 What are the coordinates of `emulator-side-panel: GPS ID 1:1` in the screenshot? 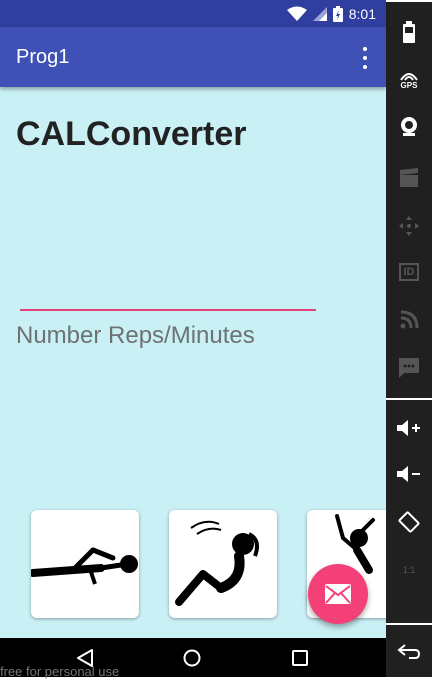 It's located at (409, 338).